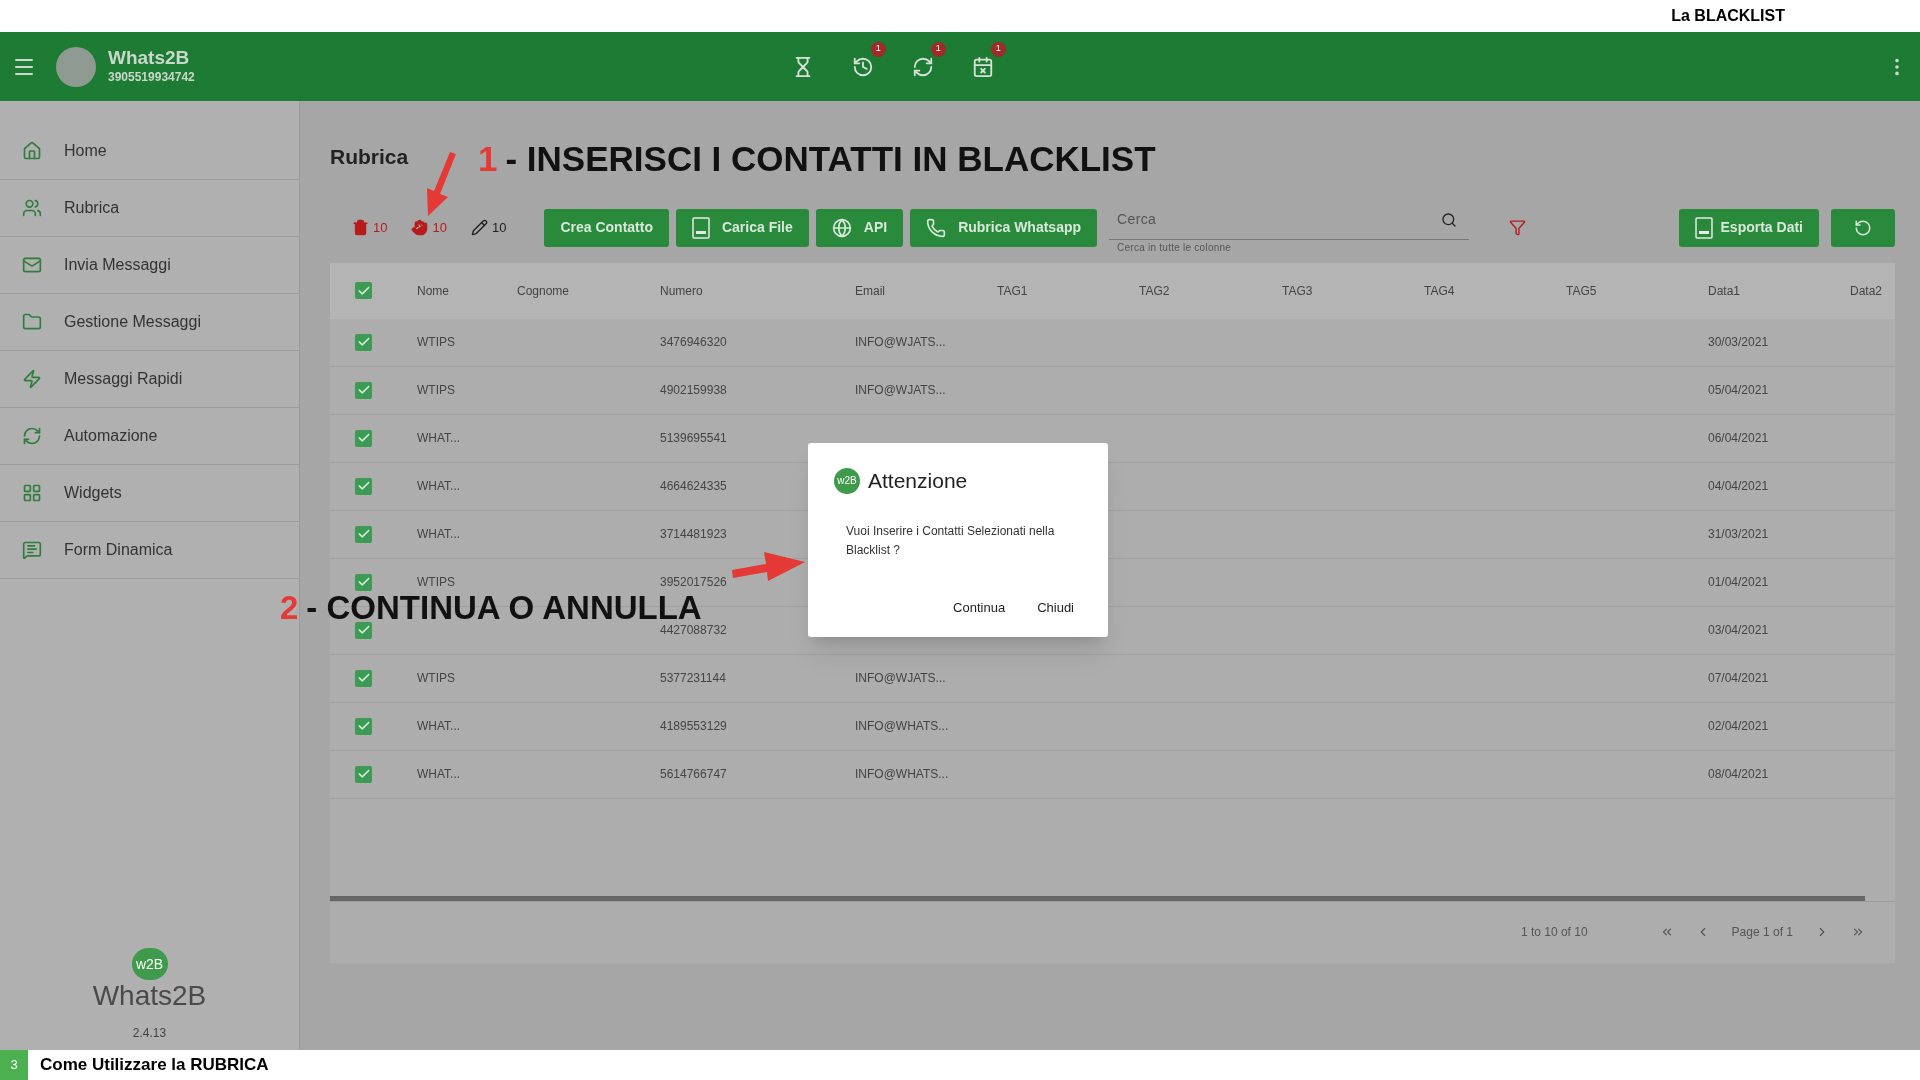 This screenshot has width=1920, height=1080. Describe the element at coordinates (859, 227) in the screenshot. I see `toolbar-button: API` at that location.